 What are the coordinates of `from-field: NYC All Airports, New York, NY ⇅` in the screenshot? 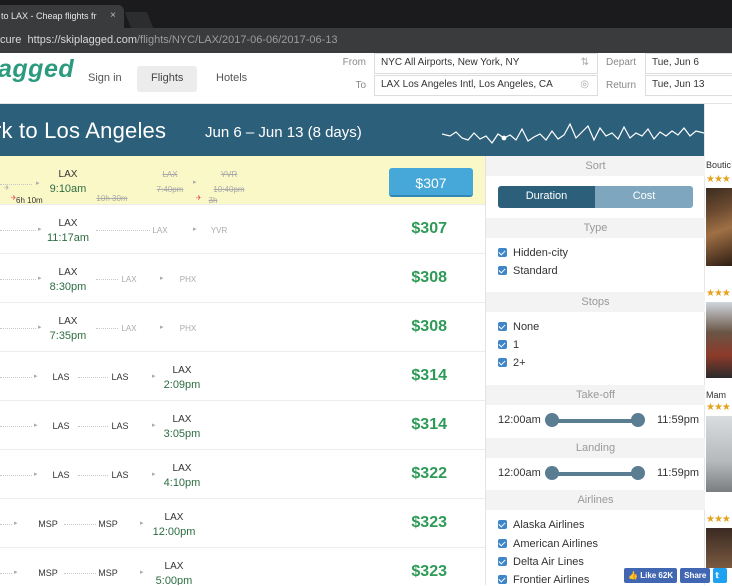 It's located at (486, 63).